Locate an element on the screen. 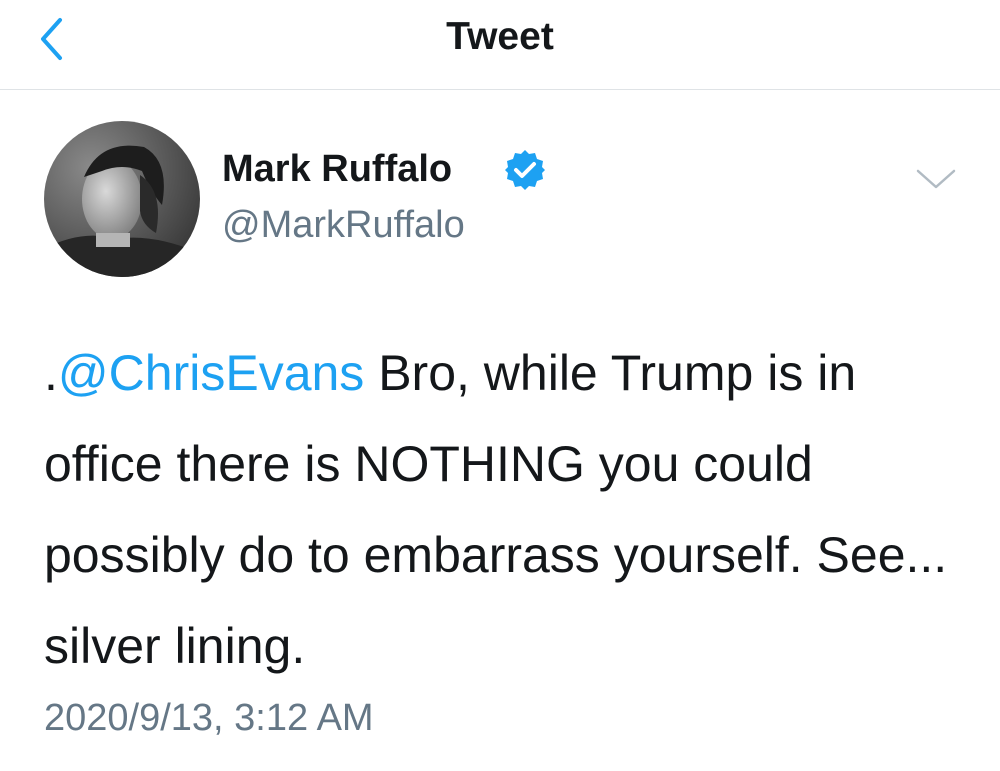 Image resolution: width=1000 pixels, height=771 pixels. author-name: Mark Ruffalo is located at coordinates (337, 169).